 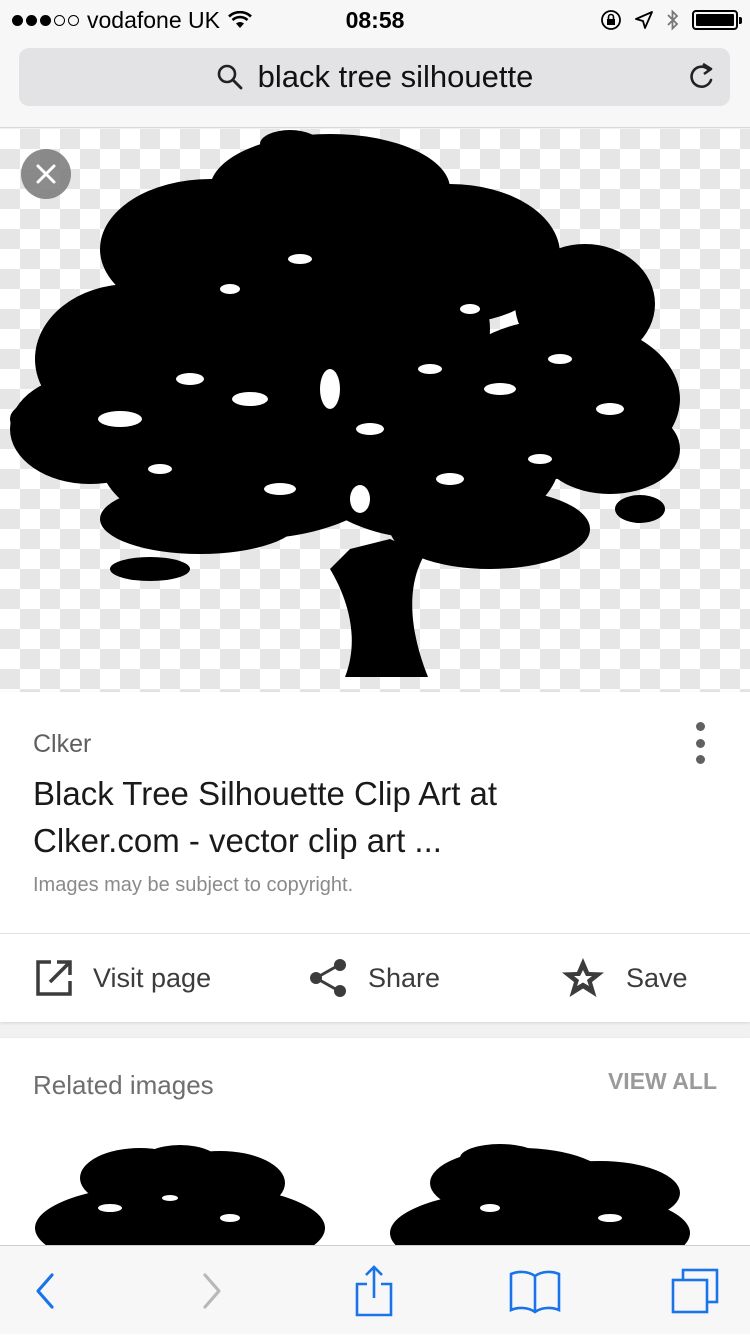 I want to click on wifi-icon, so click(x=240, y=19).